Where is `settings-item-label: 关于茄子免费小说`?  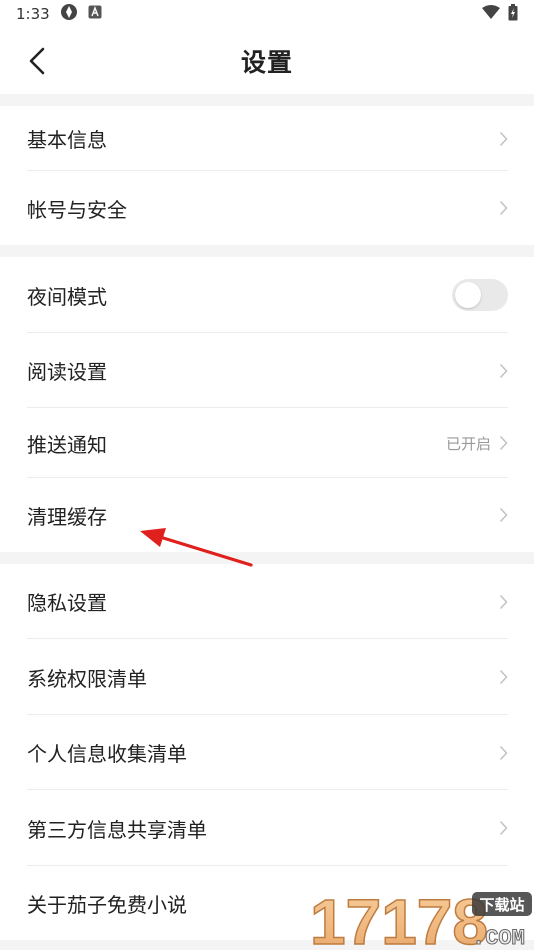 settings-item-label: 关于茄子免费小说 is located at coordinates (107, 904).